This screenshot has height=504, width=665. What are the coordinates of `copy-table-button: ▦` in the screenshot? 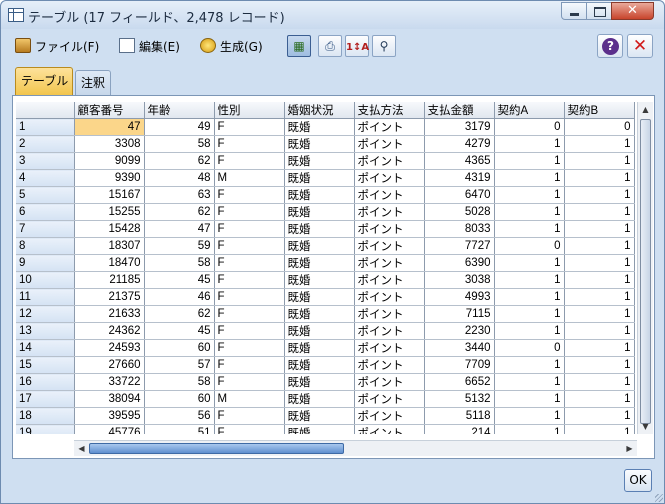 It's located at (299, 46).